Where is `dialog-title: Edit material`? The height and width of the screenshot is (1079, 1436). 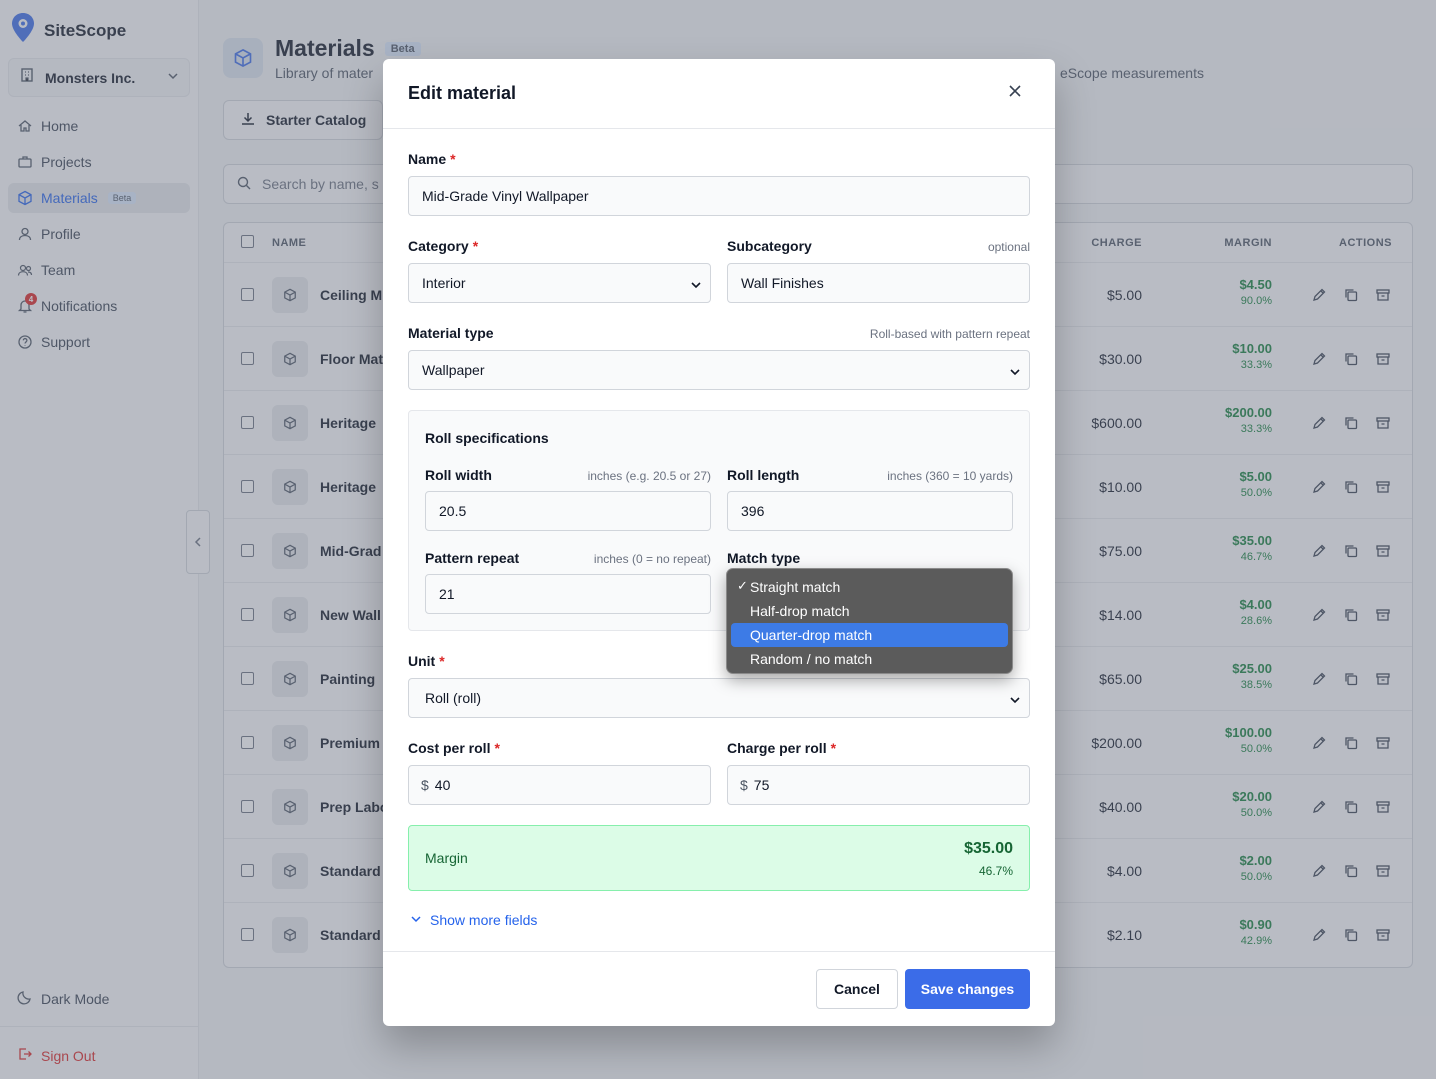
dialog-title: Edit material is located at coordinates (462, 93).